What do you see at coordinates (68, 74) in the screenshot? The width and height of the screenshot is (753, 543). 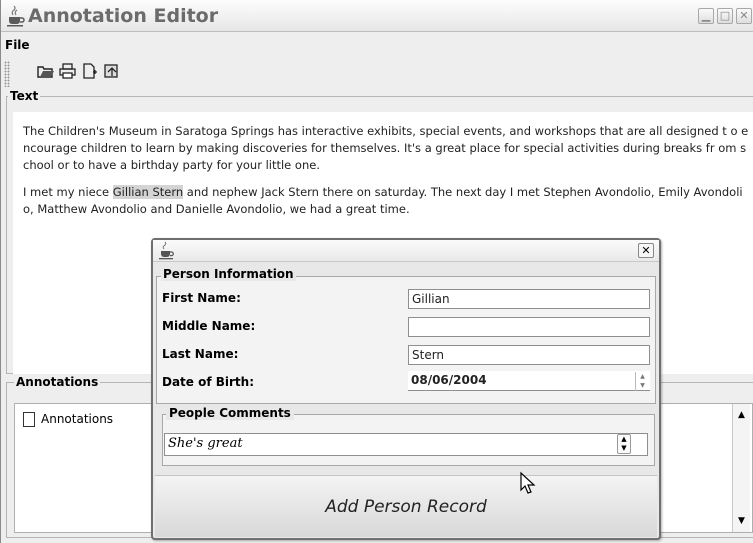 I see `print-icon` at bounding box center [68, 74].